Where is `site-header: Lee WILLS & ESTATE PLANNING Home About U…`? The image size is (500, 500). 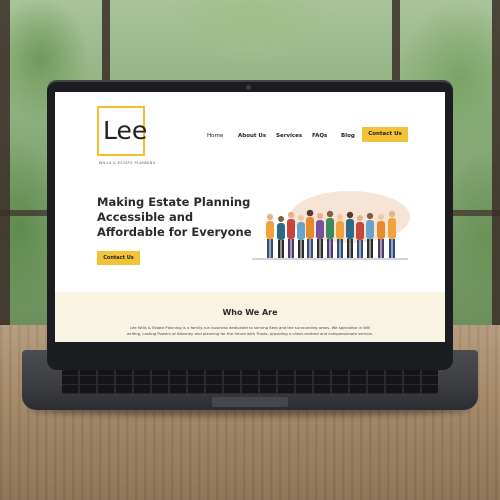 site-header: Lee WILLS & ESTATE PLANNING Home About U… is located at coordinates (250, 134).